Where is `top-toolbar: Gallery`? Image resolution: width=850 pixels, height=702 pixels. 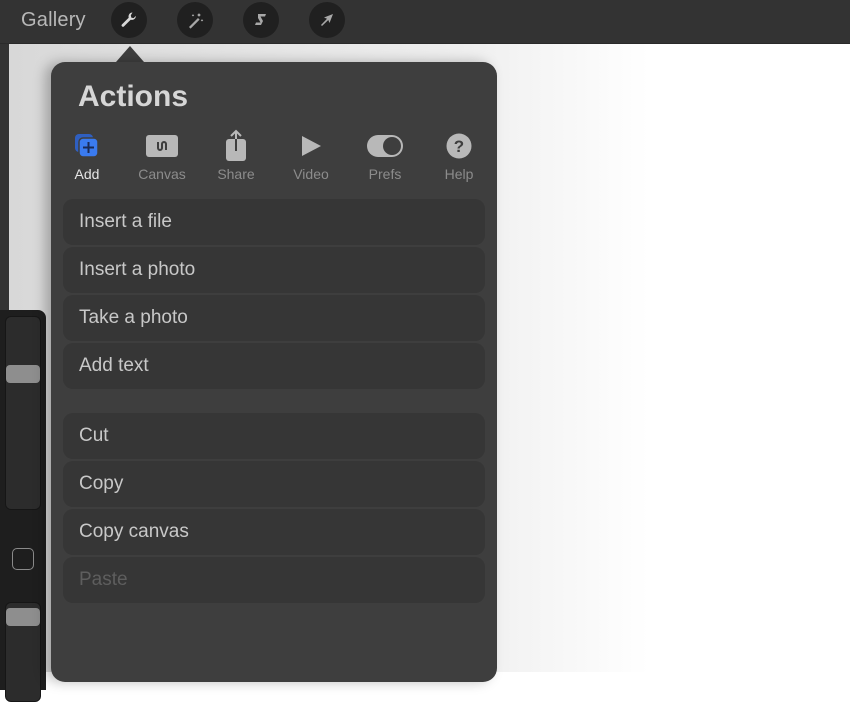
top-toolbar: Gallery is located at coordinates (425, 22).